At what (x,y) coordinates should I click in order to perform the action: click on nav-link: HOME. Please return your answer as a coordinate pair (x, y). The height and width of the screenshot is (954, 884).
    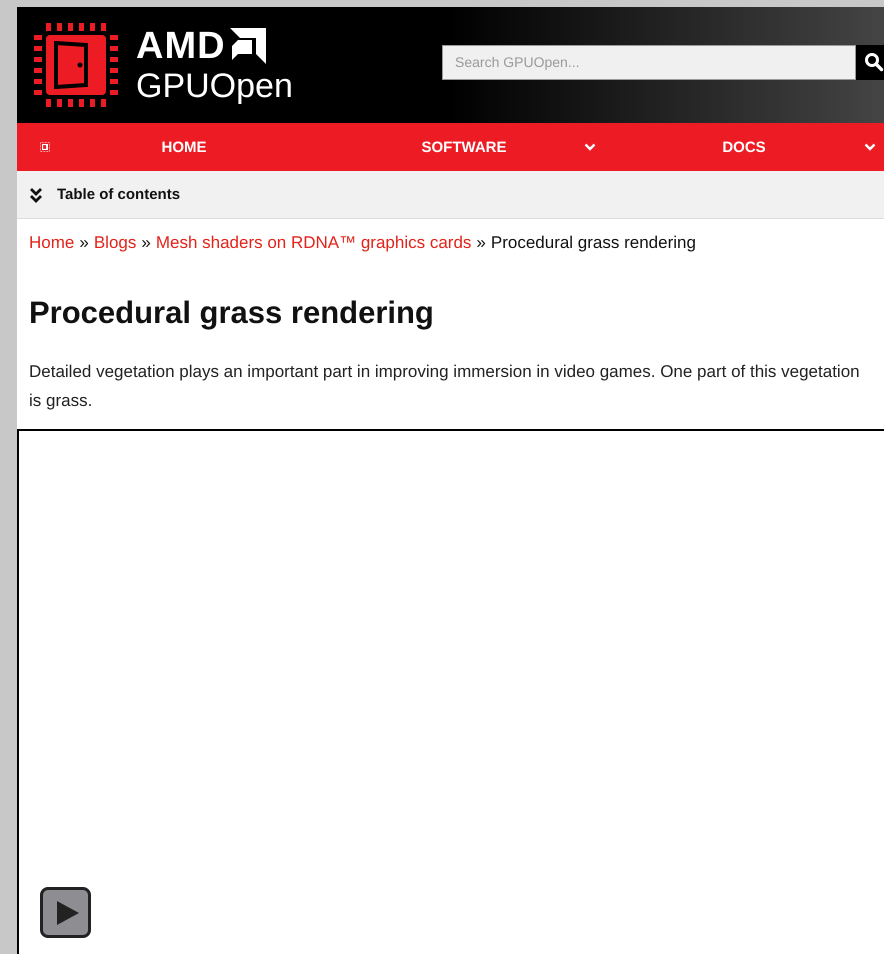
    Looking at the image, I should click on (184, 147).